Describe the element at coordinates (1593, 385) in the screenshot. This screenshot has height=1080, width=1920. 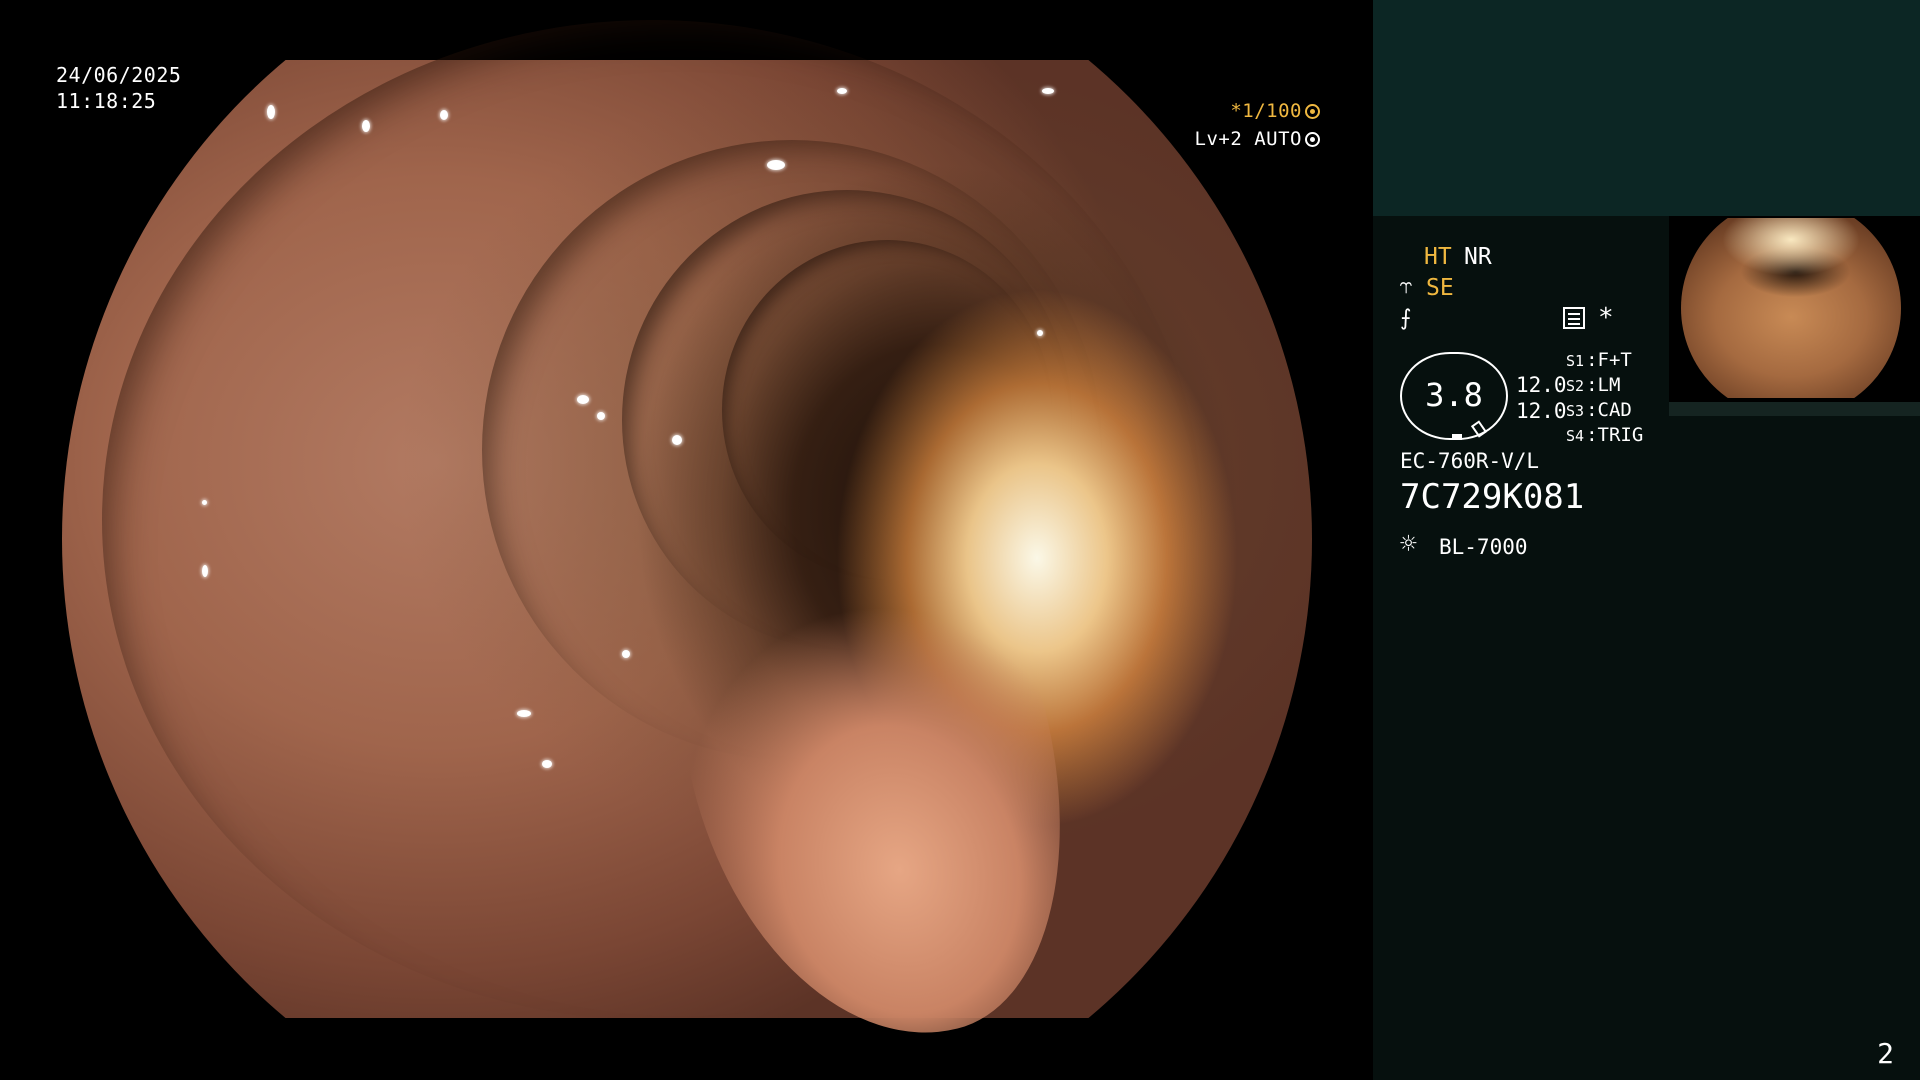
I see `switch-s2: S2:LM` at that location.